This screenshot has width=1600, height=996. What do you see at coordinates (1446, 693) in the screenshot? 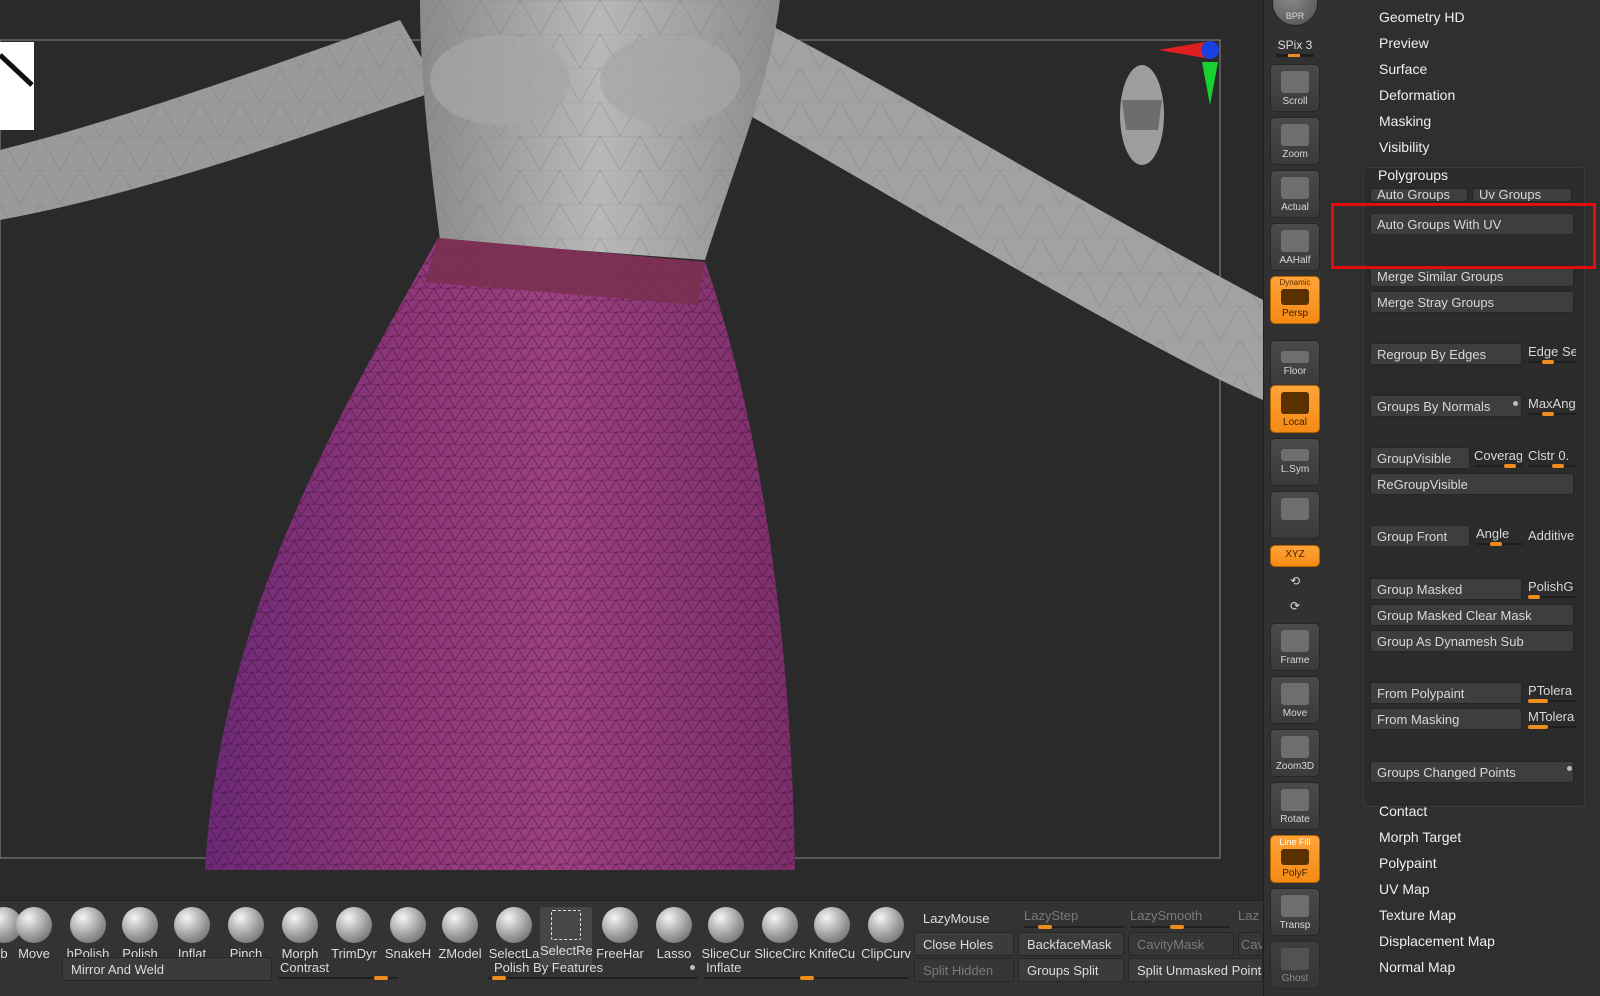
I see `from-polypaint-button: From Polypaint` at bounding box center [1446, 693].